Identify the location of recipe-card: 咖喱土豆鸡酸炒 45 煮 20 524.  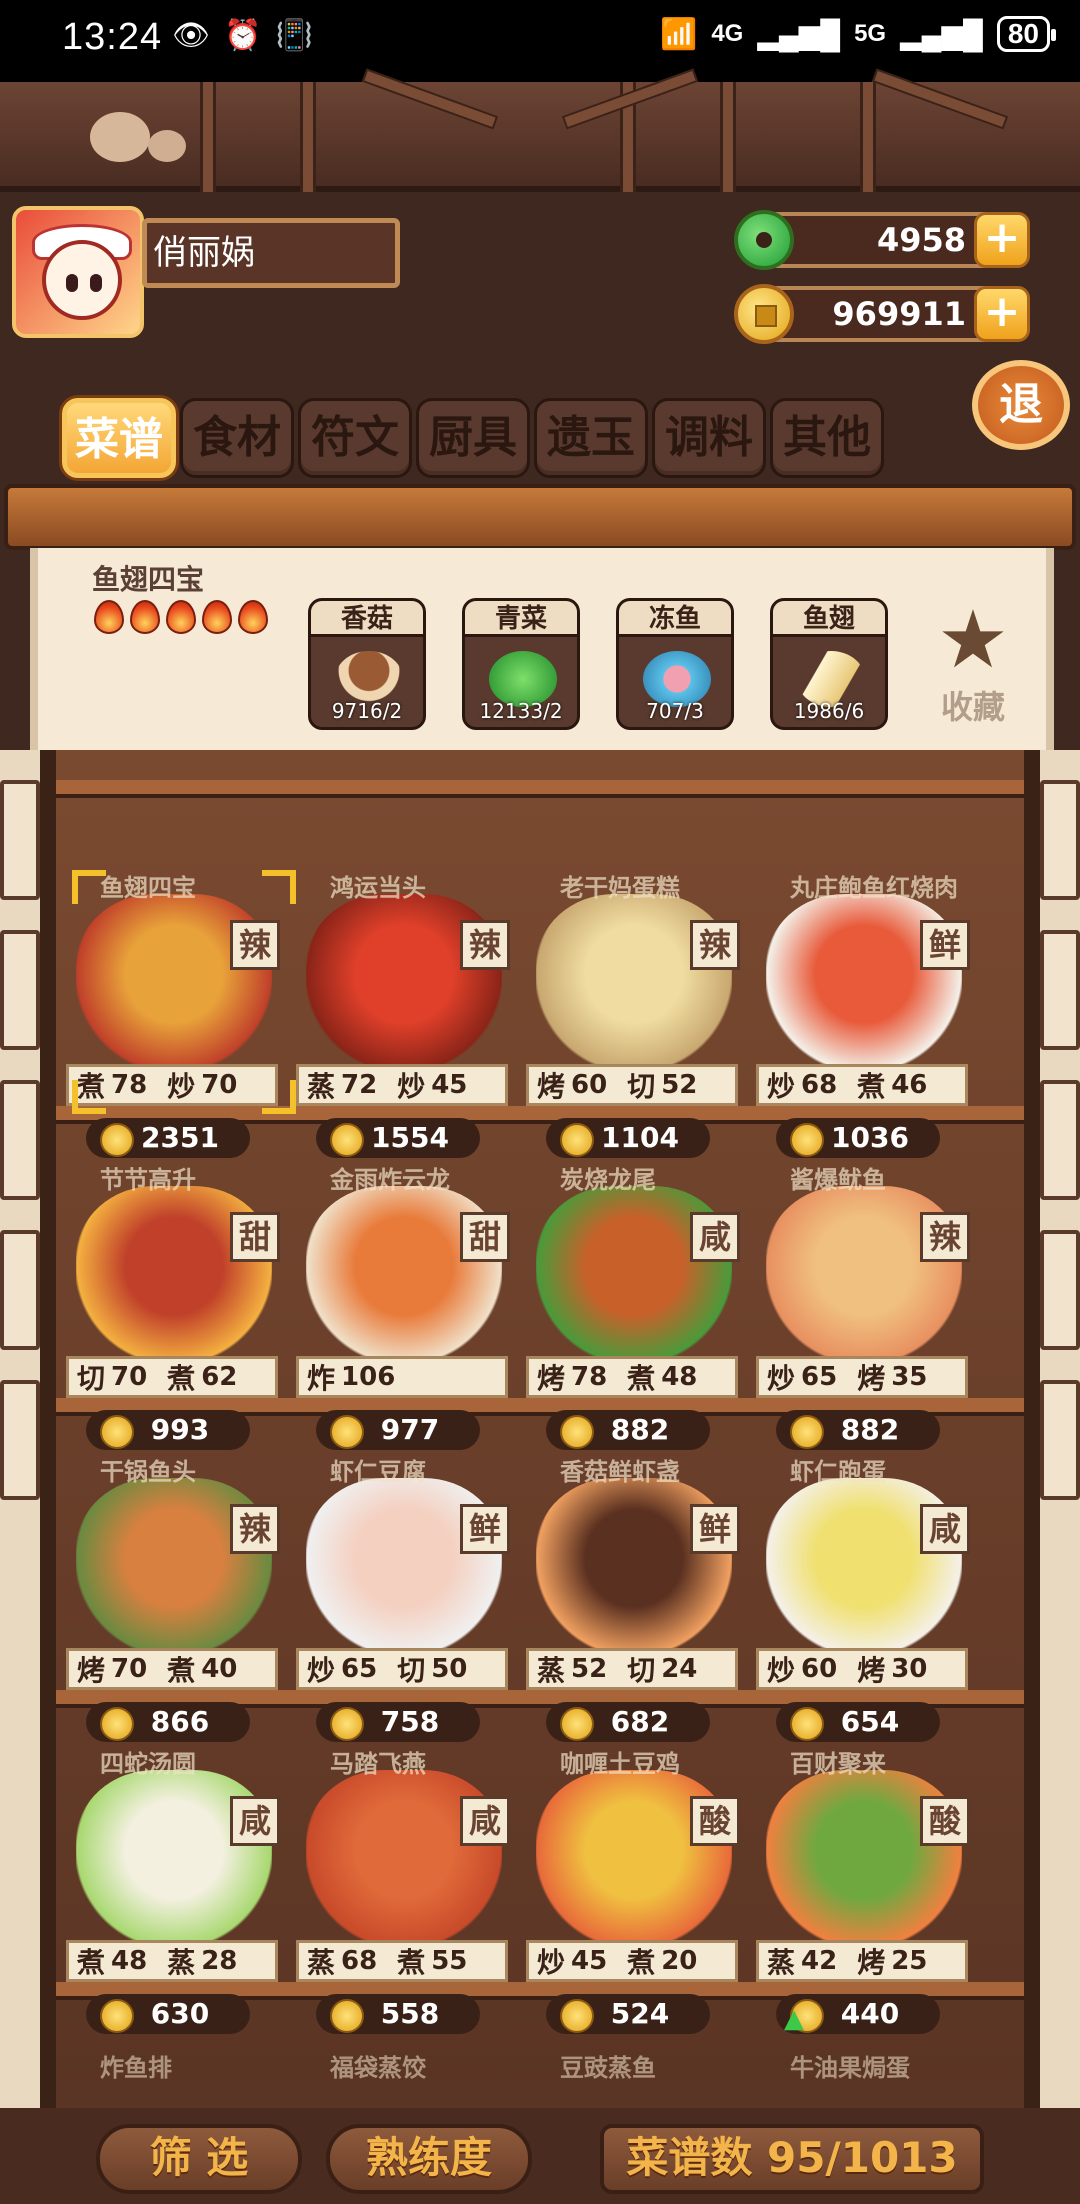
(636, 1891).